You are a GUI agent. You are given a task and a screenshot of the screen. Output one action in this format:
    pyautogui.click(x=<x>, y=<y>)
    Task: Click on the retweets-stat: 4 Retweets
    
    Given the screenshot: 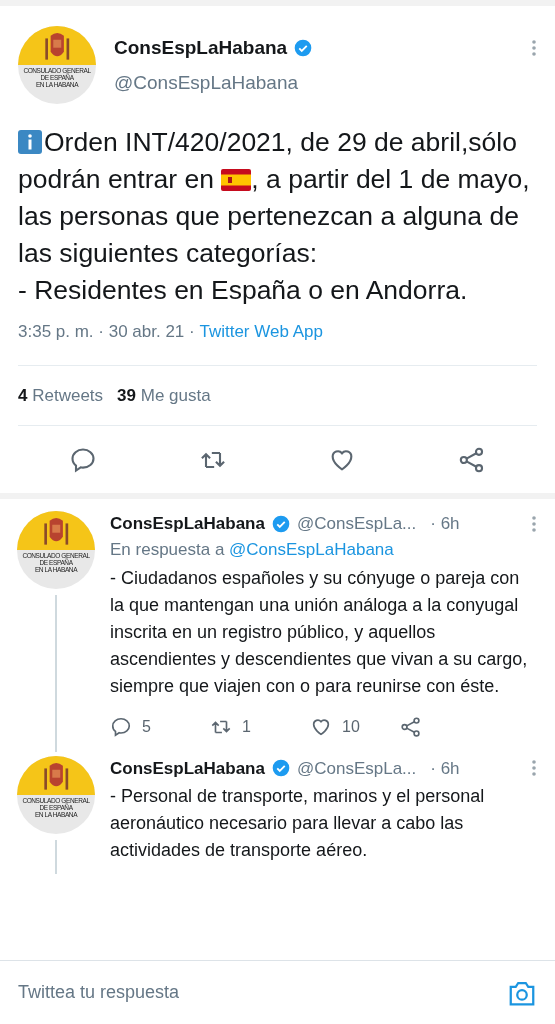 What is the action you would take?
    pyautogui.click(x=61, y=395)
    